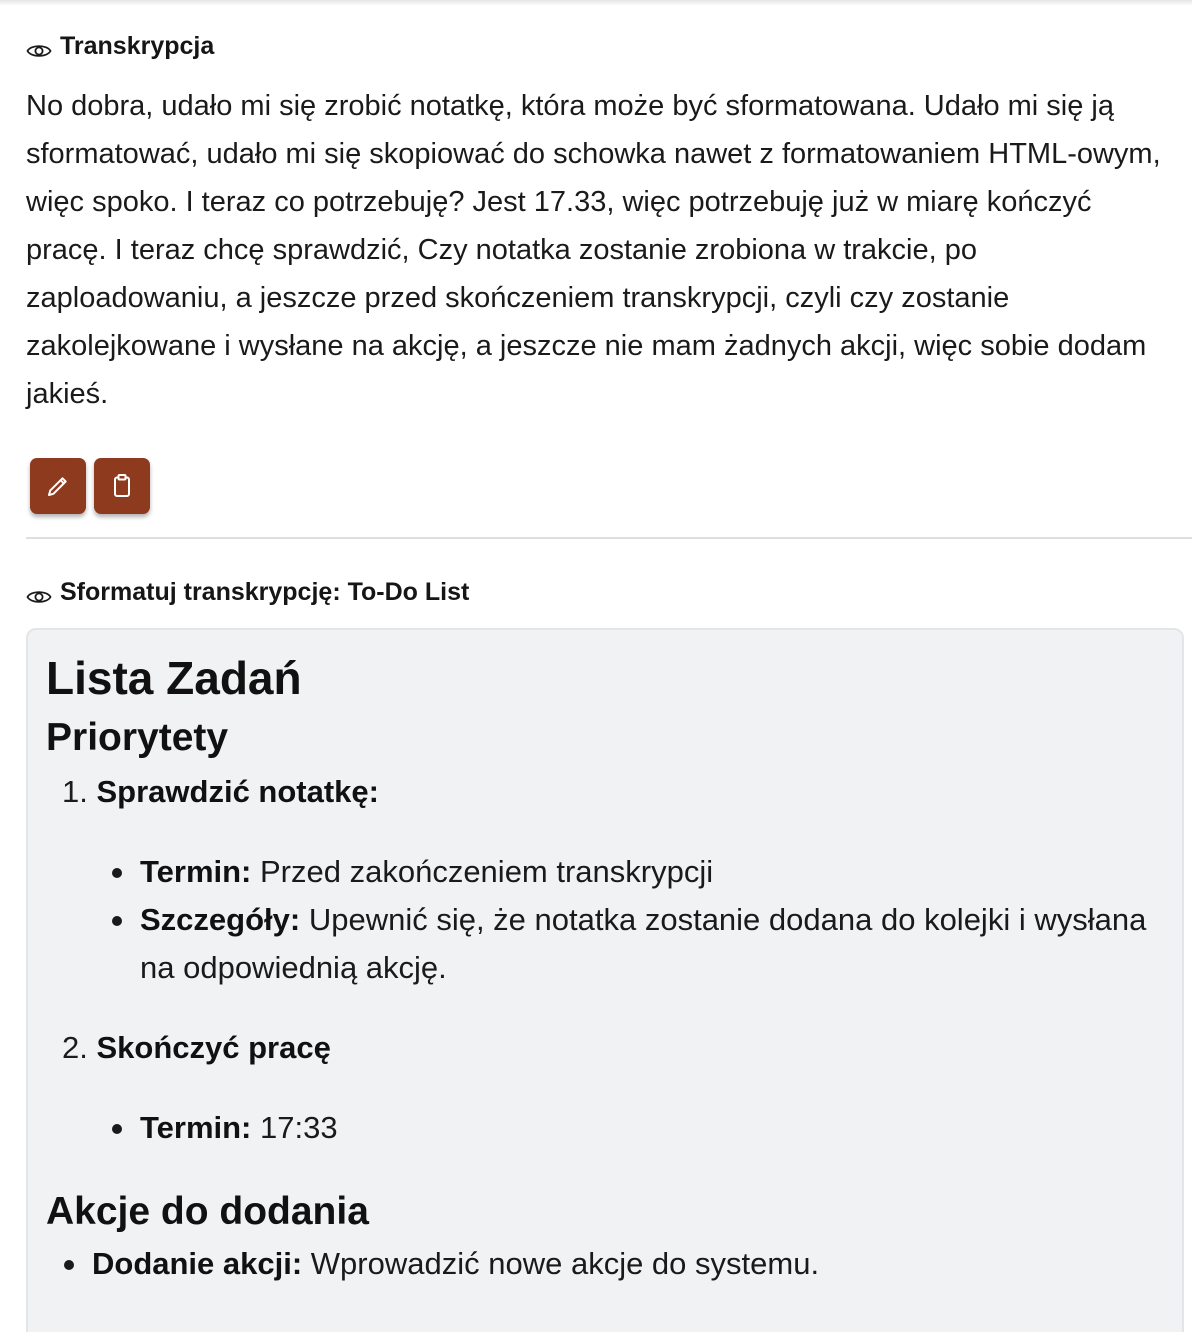  Describe the element at coordinates (596, 3) in the screenshot. I see `top-shadow` at that location.